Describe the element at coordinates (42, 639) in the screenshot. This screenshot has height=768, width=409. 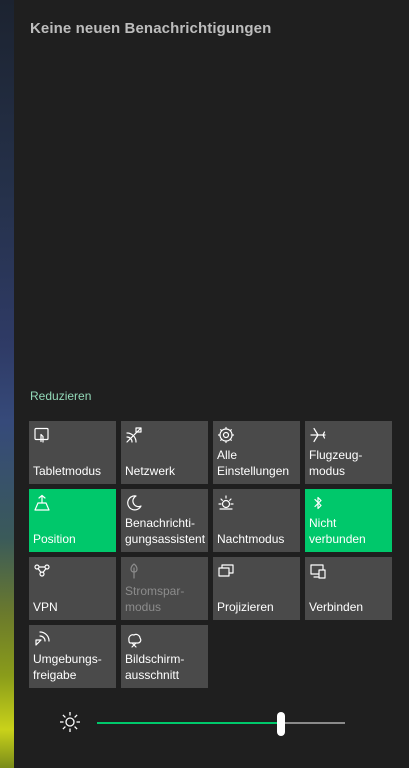
I see `nearby-sharing-icon` at that location.